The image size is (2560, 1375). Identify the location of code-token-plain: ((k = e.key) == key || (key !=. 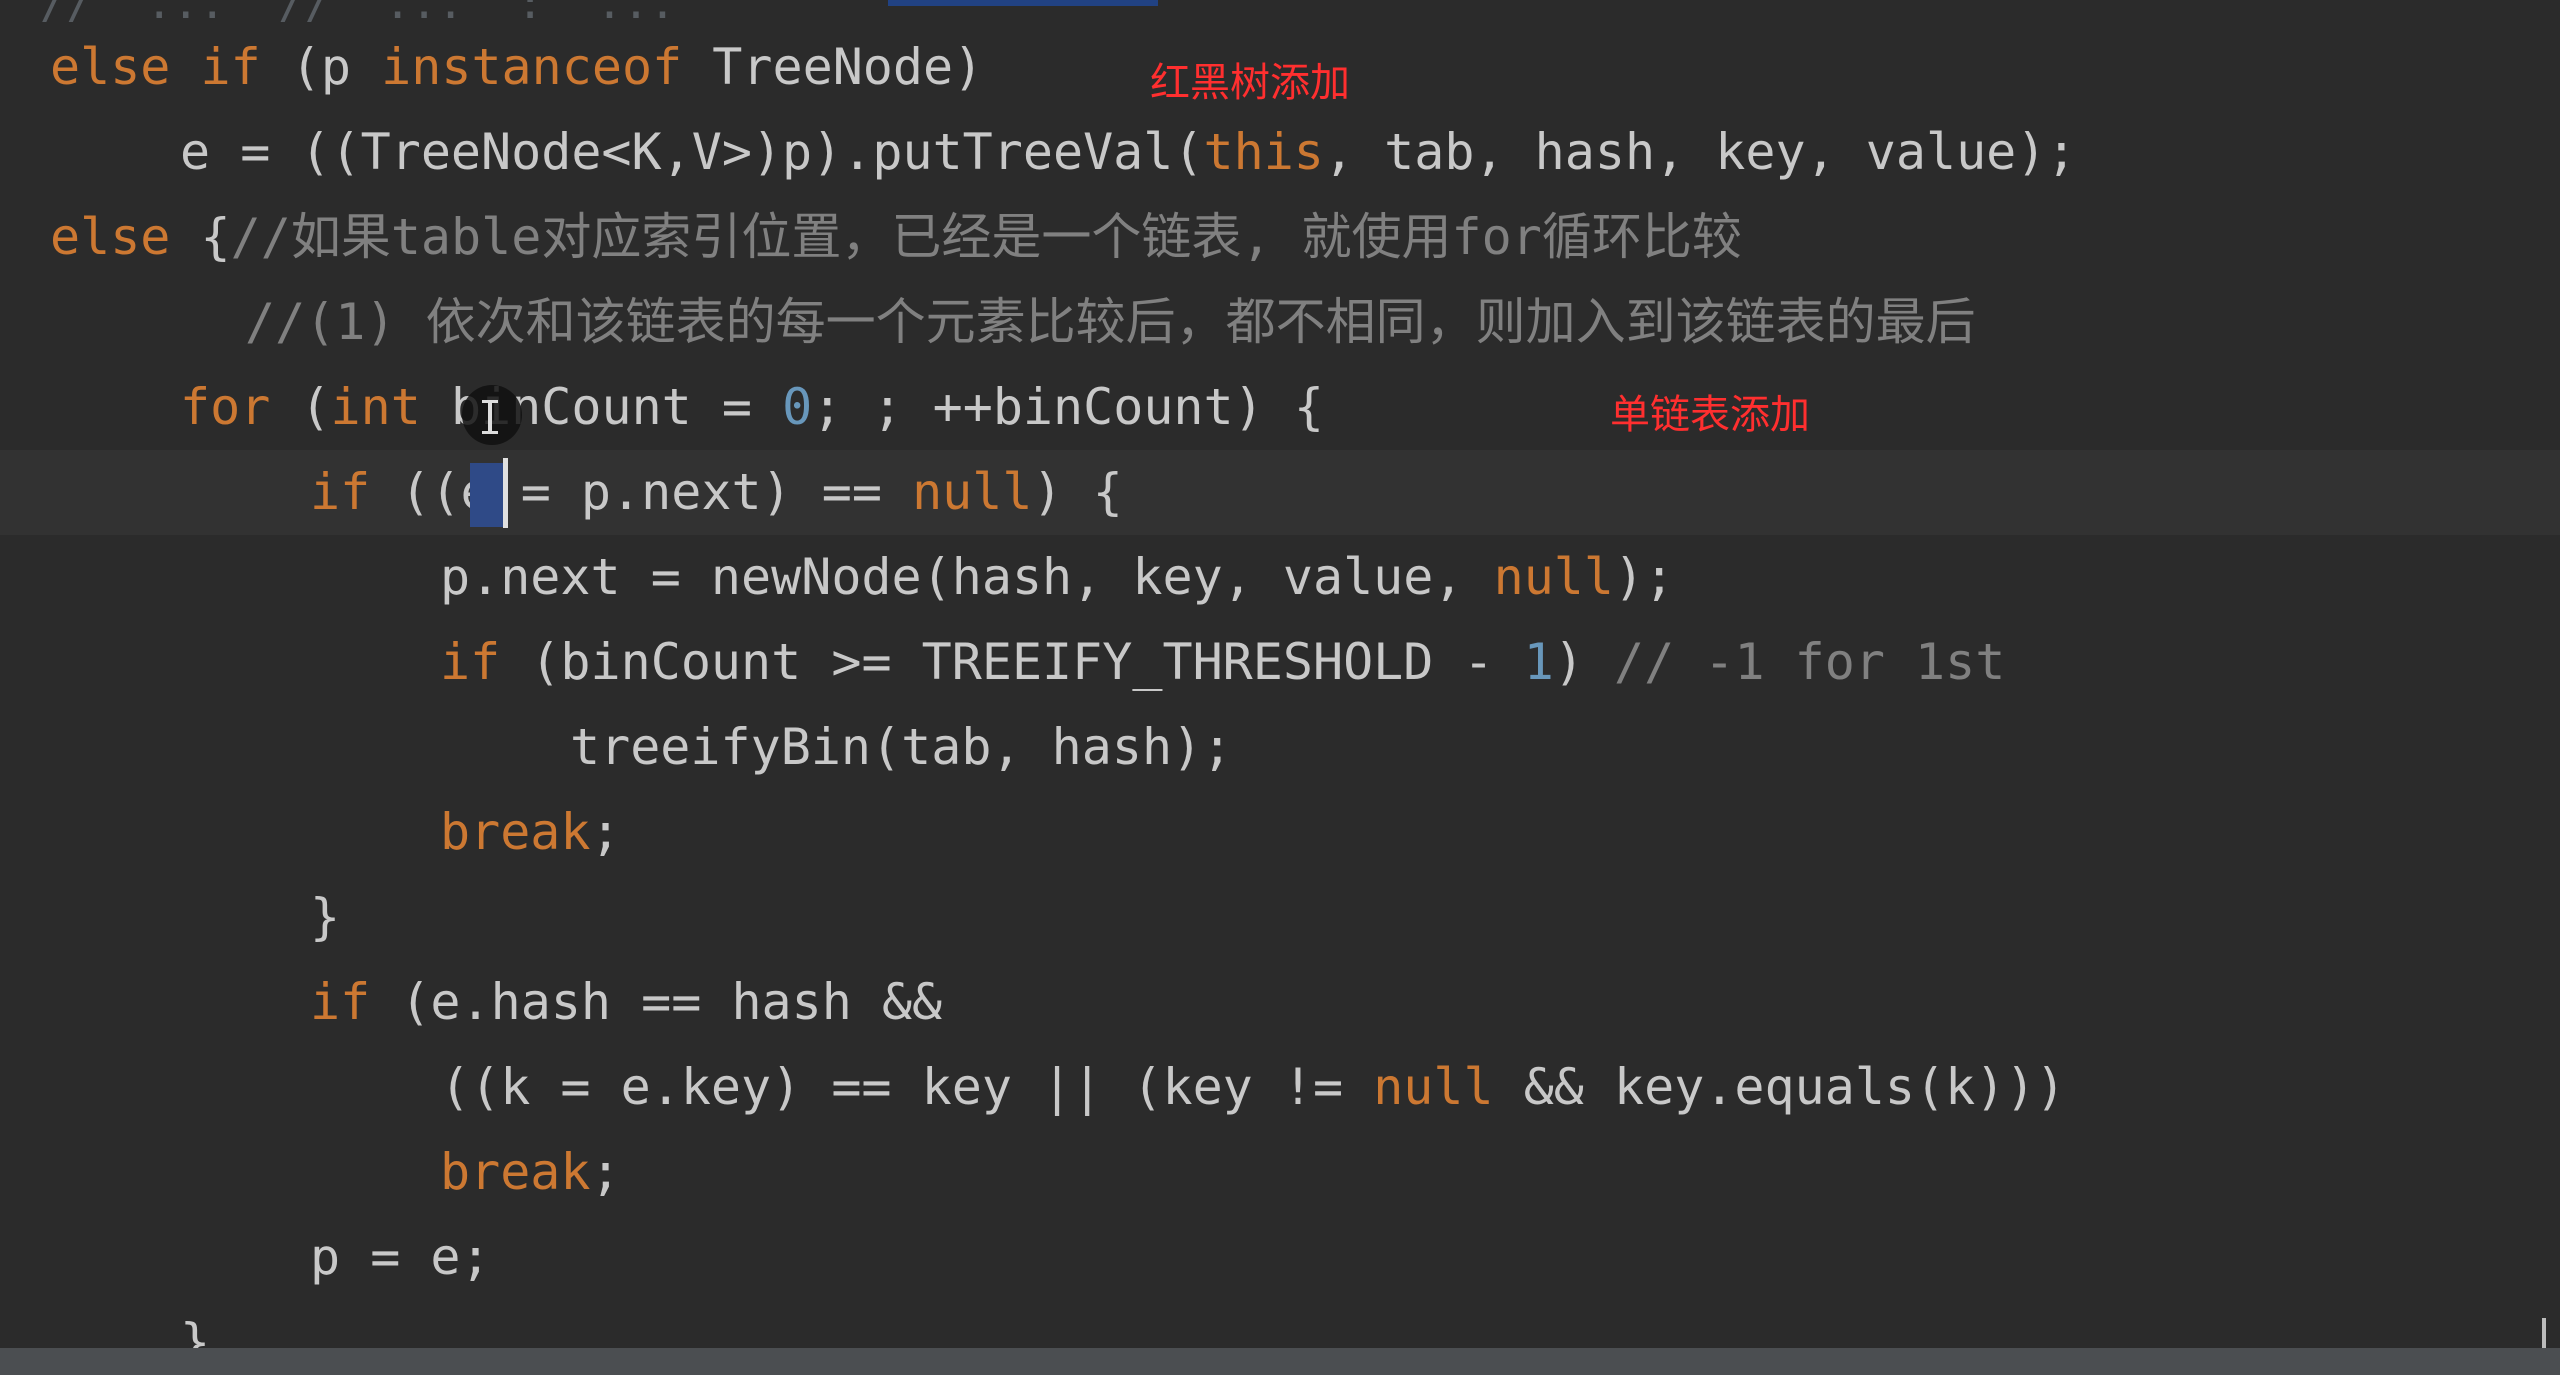
(907, 1087).